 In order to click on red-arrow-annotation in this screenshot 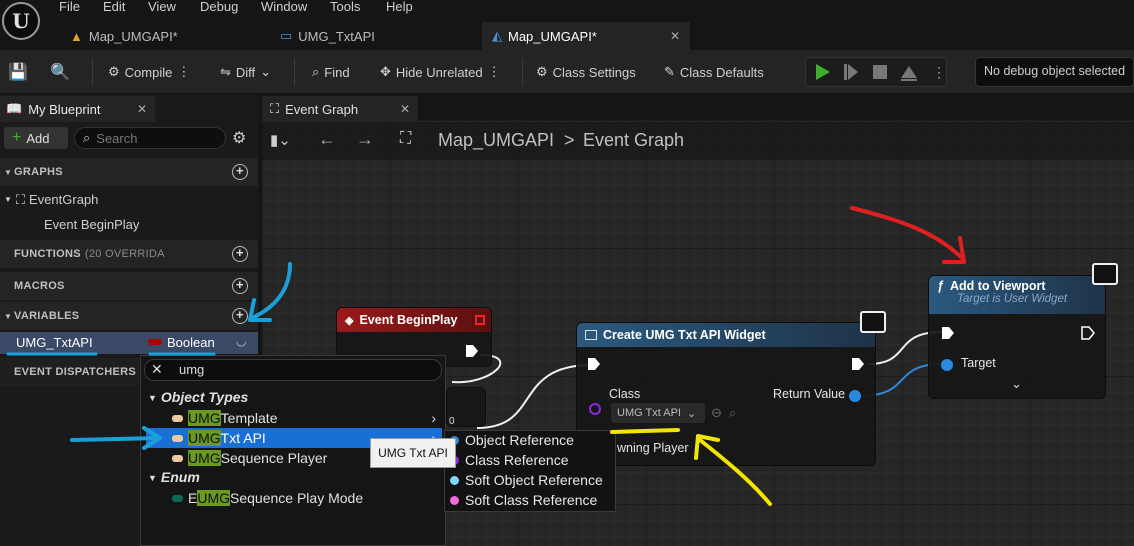, I will do `click(907, 233)`.